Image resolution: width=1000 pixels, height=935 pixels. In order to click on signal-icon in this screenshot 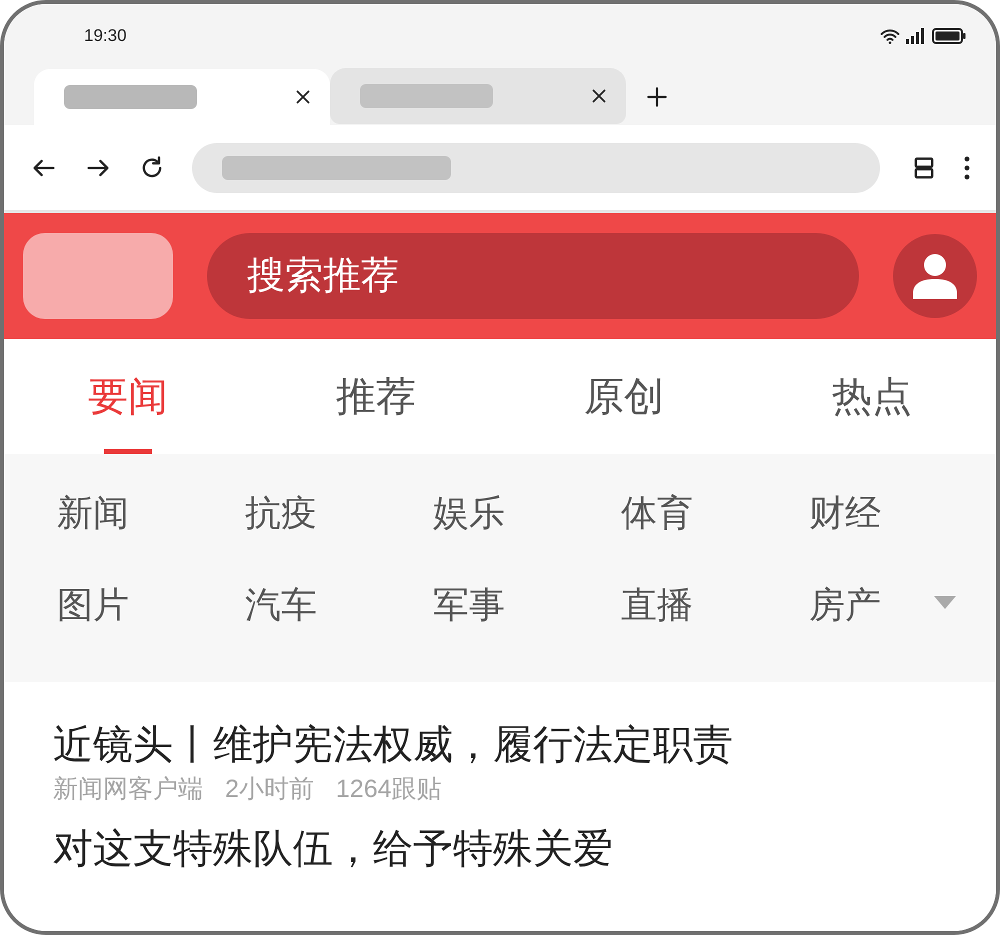, I will do `click(916, 36)`.